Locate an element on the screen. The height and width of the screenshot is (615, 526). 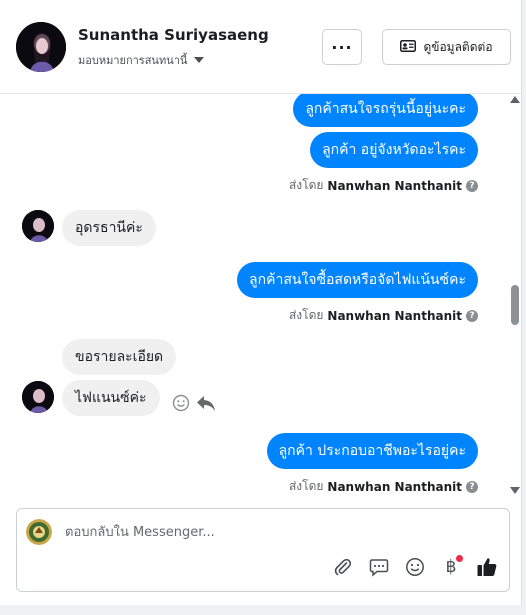
reply-input is located at coordinates (275, 532).